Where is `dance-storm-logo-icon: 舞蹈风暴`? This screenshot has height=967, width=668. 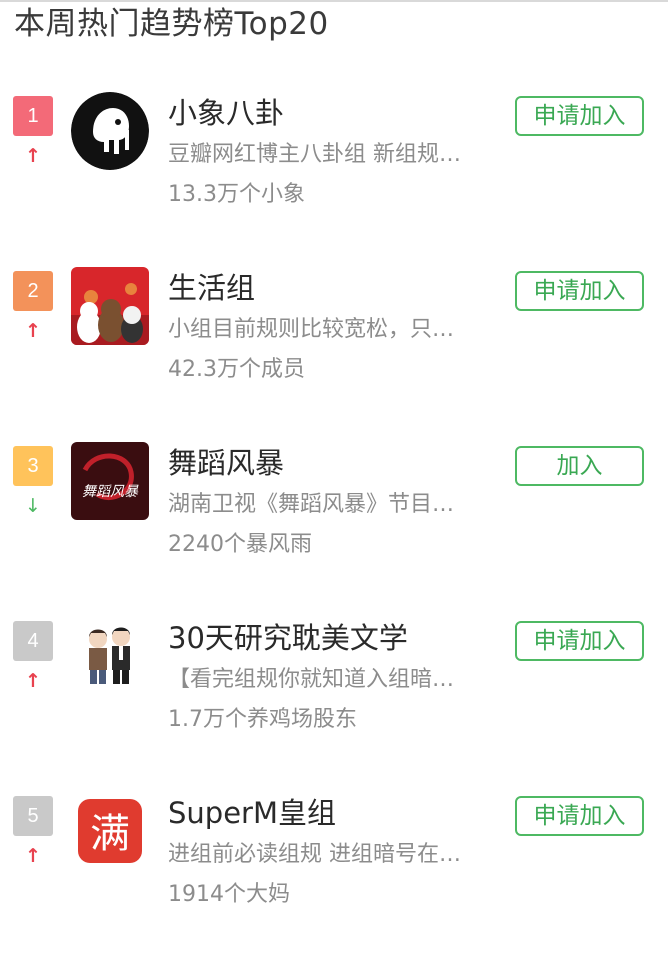
dance-storm-logo-icon: 舞蹈风暴 is located at coordinates (110, 481).